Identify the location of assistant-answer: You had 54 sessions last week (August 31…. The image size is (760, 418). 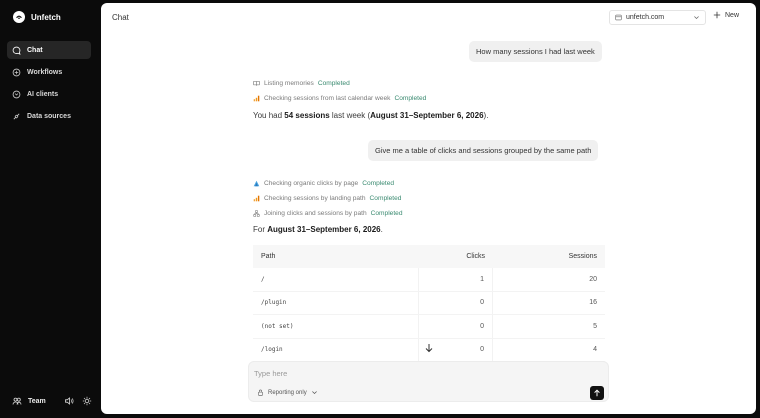
(370, 115).